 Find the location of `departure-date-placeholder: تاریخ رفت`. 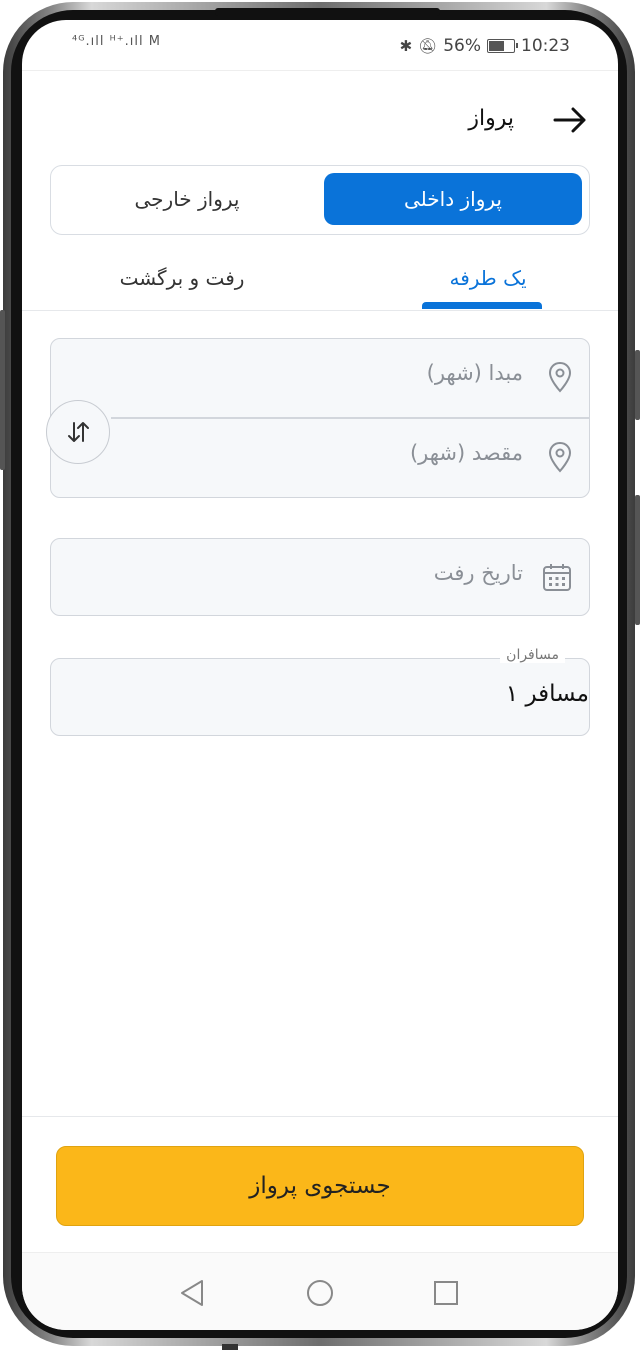

departure-date-placeholder: تاریخ رفت is located at coordinates (478, 573).